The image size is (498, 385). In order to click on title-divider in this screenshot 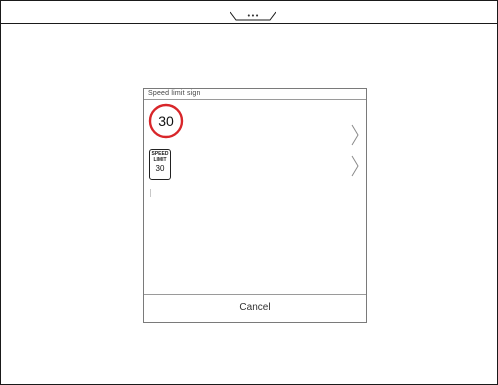, I will do `click(255, 99)`.